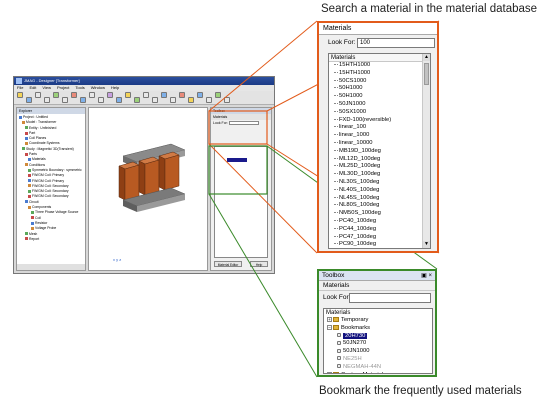 This screenshot has height=405, width=558. I want to click on toolbox-selected-item, so click(237, 160).